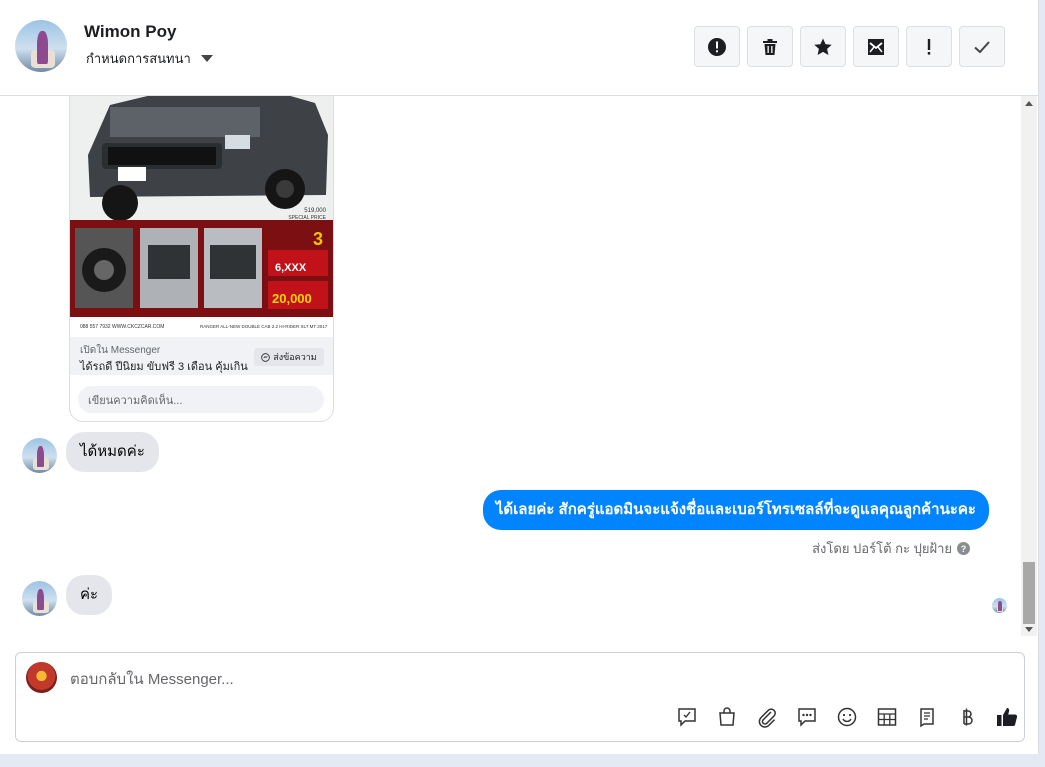 The width and height of the screenshot is (1045, 767). Describe the element at coordinates (999, 605) in the screenshot. I see `seen-indicator-avatar` at that location.